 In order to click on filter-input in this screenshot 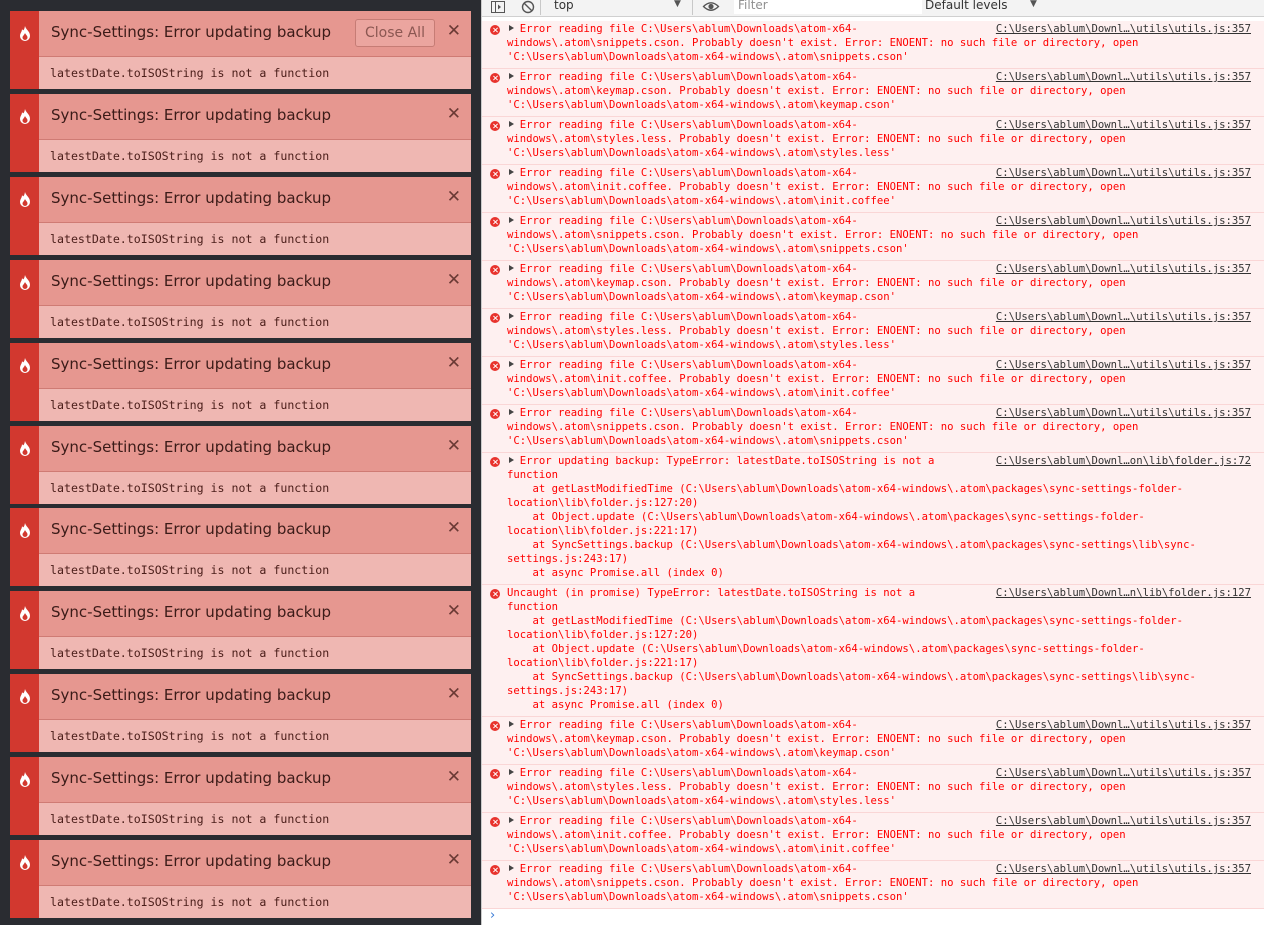, I will do `click(828, 7)`.